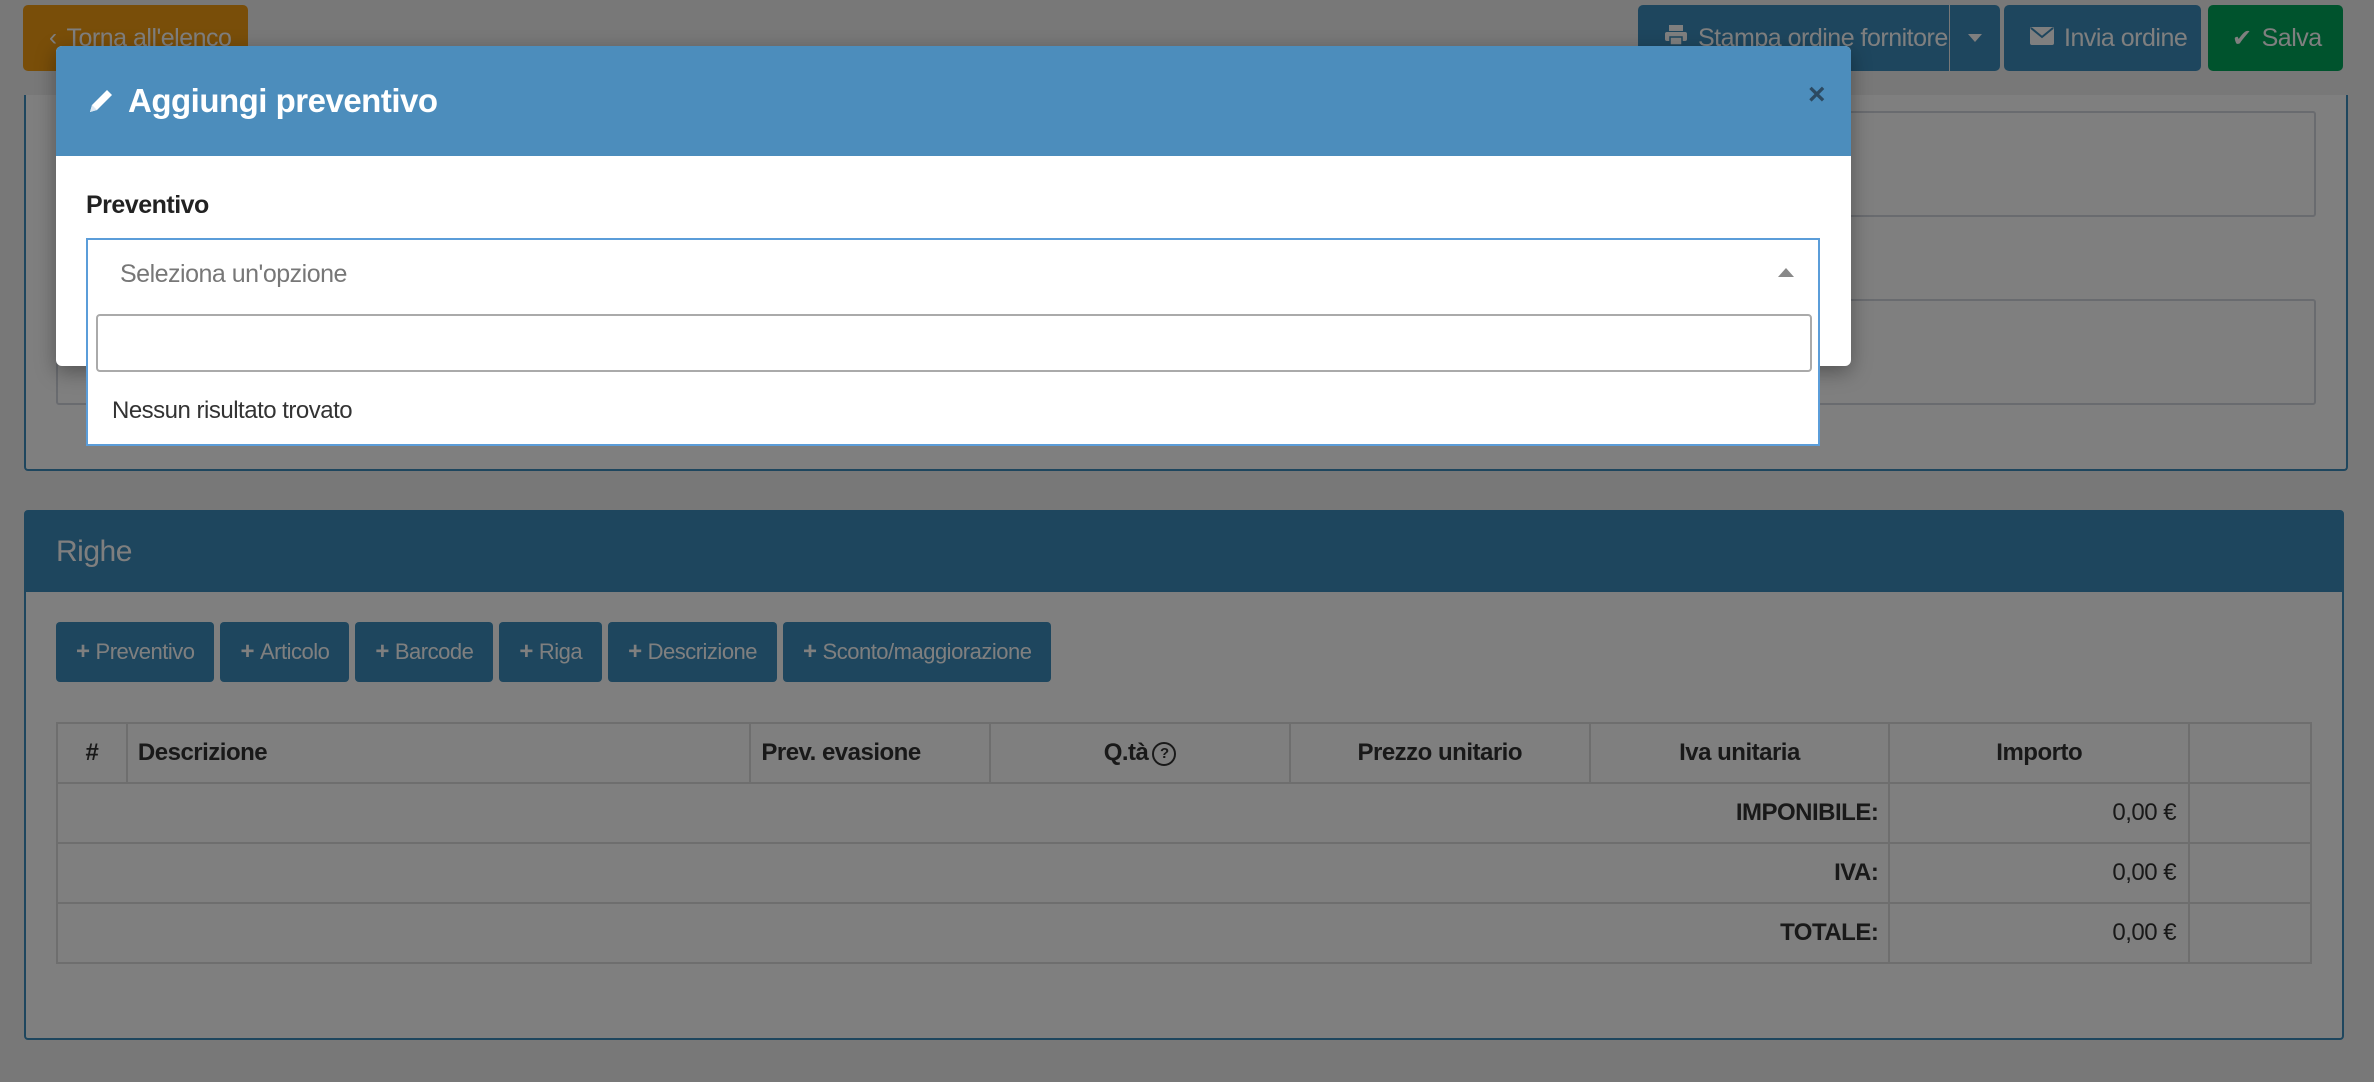  What do you see at coordinates (1786, 272) in the screenshot?
I see `caret-up-icon` at bounding box center [1786, 272].